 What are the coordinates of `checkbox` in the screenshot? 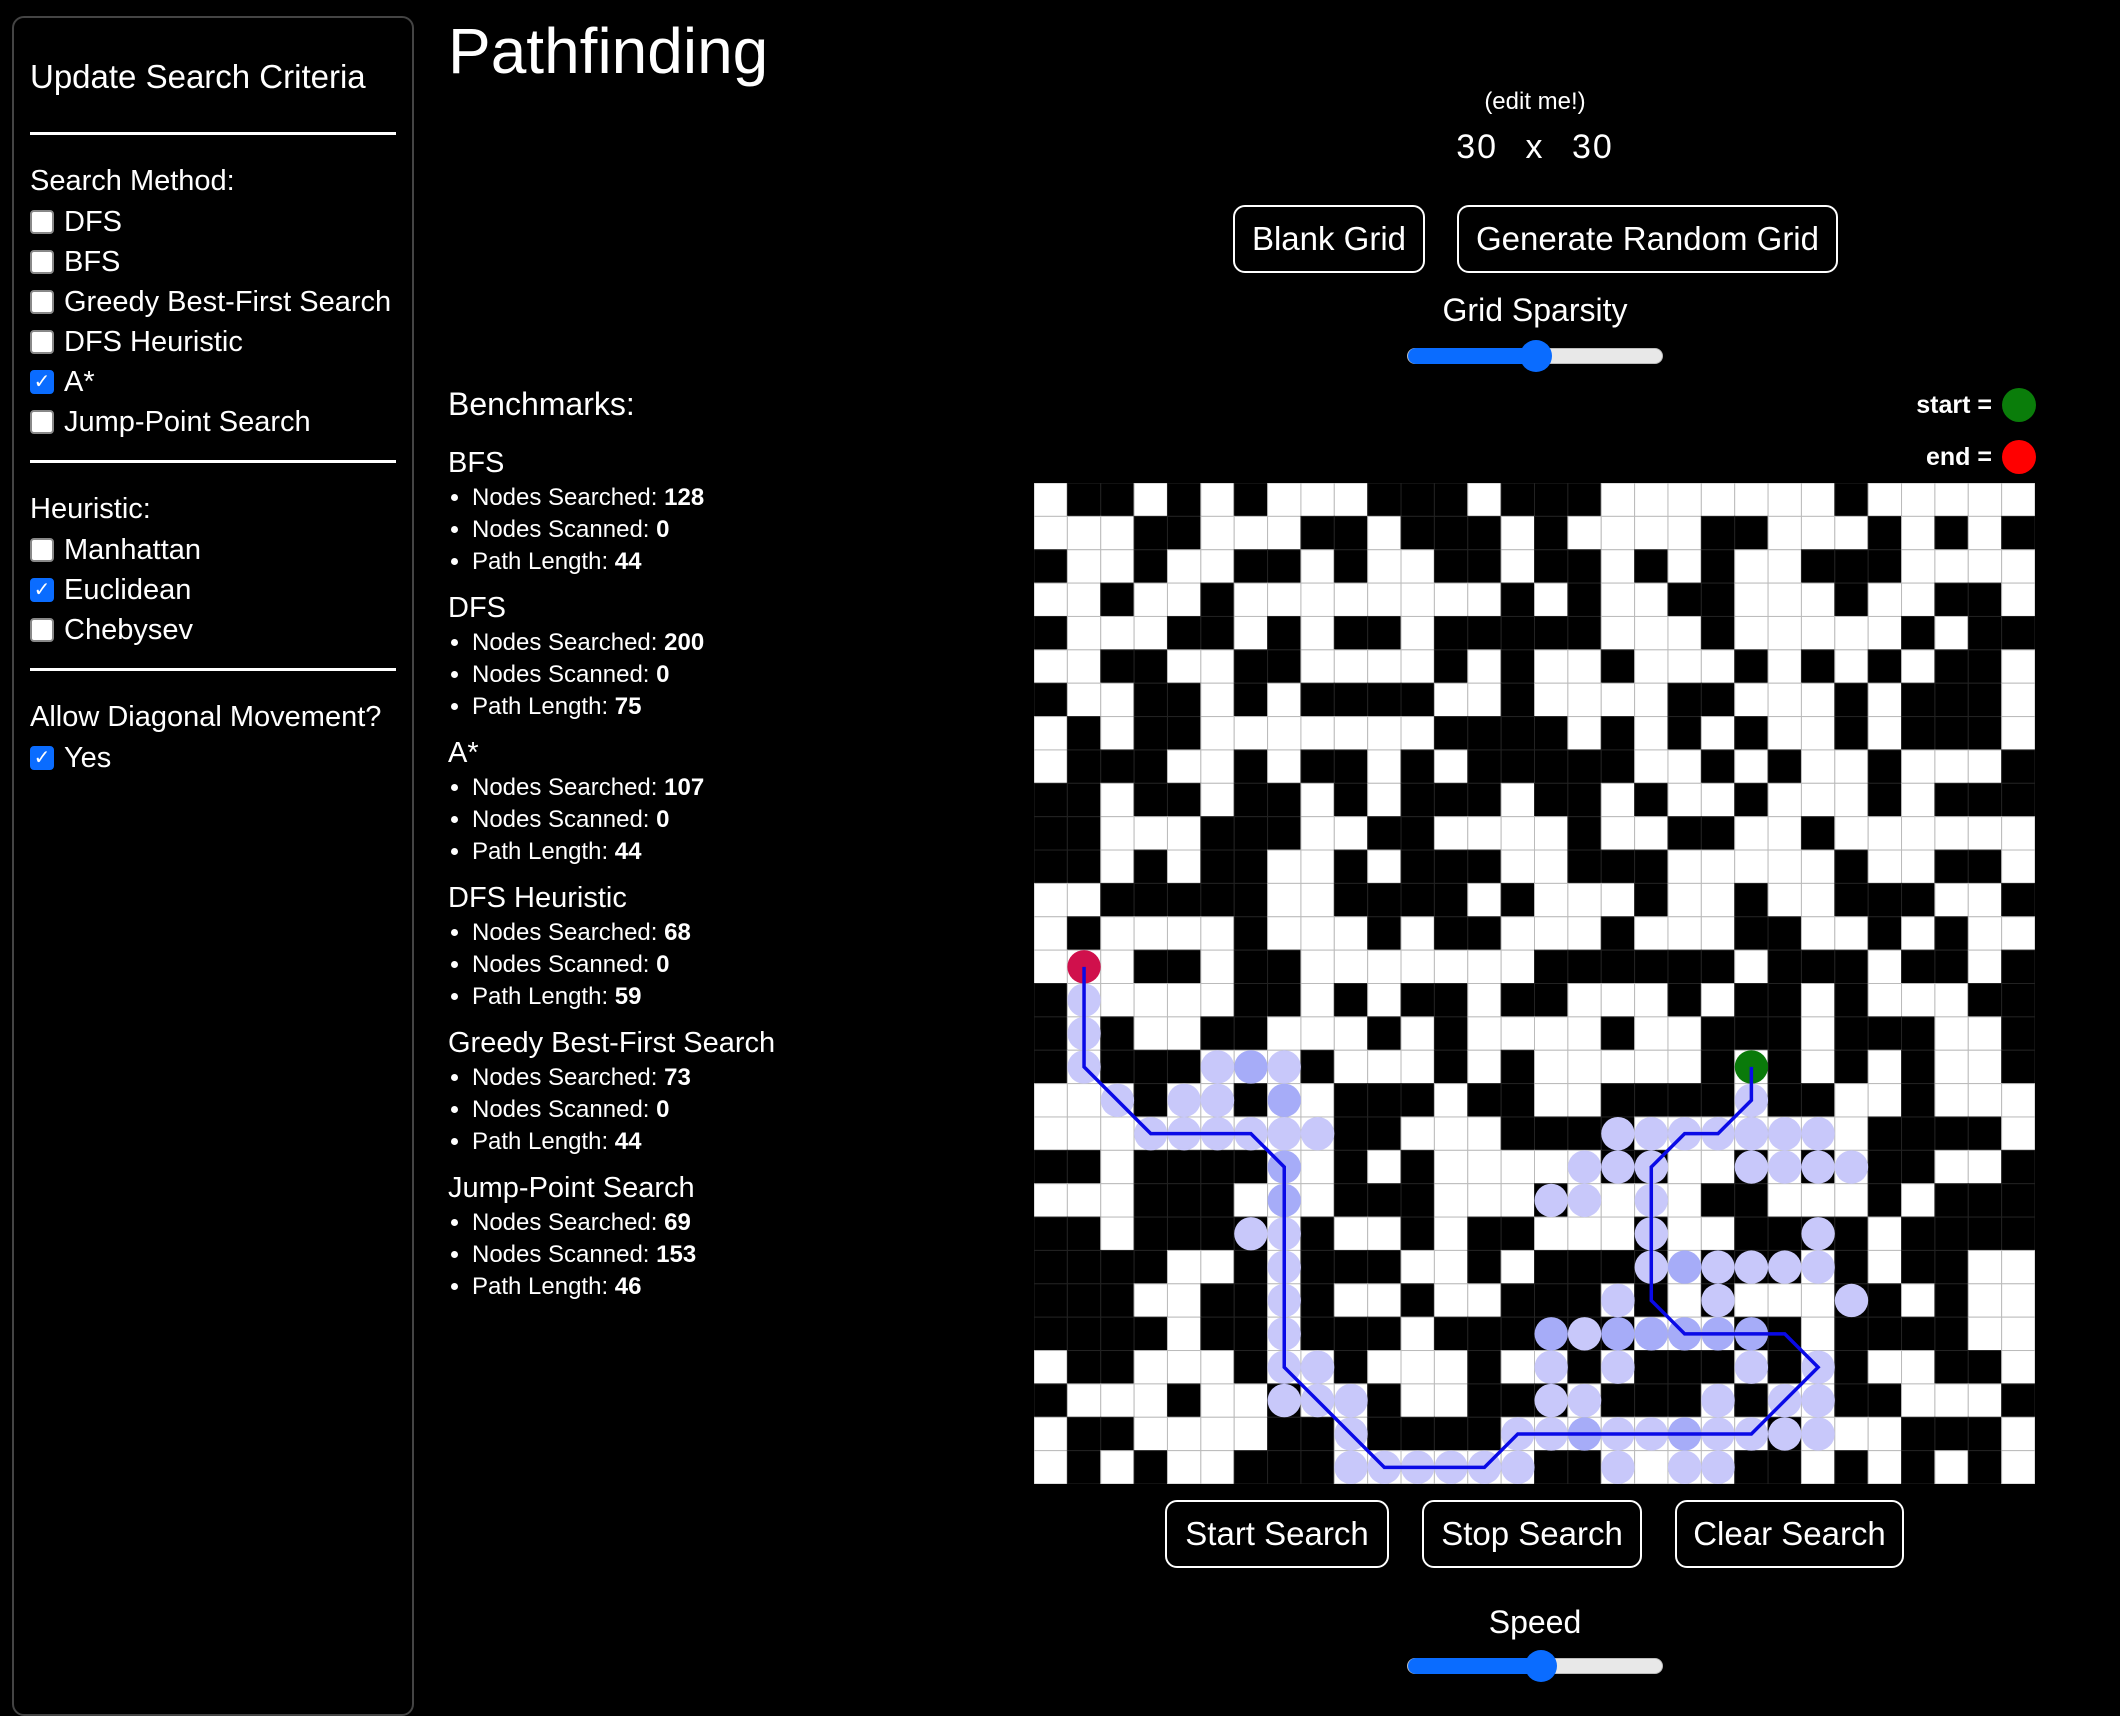 It's located at (42, 550).